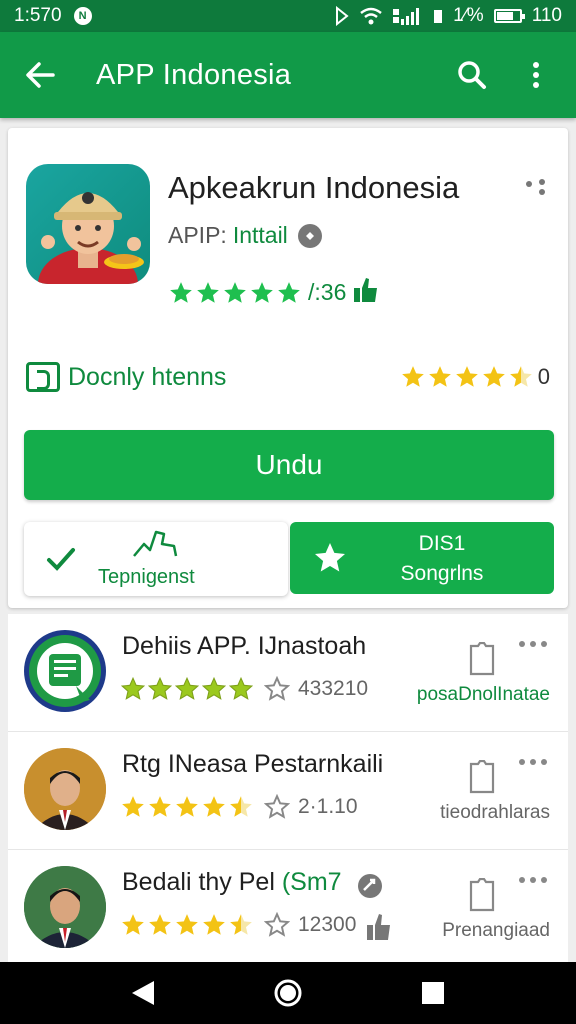 The height and width of the screenshot is (1024, 576). Describe the element at coordinates (61, 559) in the screenshot. I see `check-icon` at that location.